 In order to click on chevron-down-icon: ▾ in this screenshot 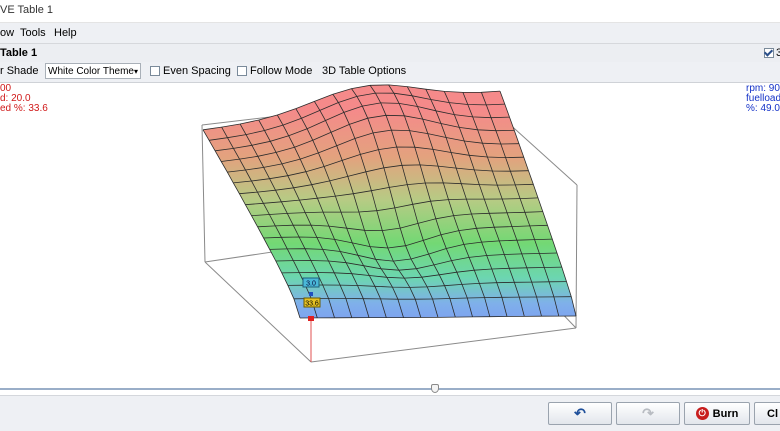, I will do `click(135, 71)`.